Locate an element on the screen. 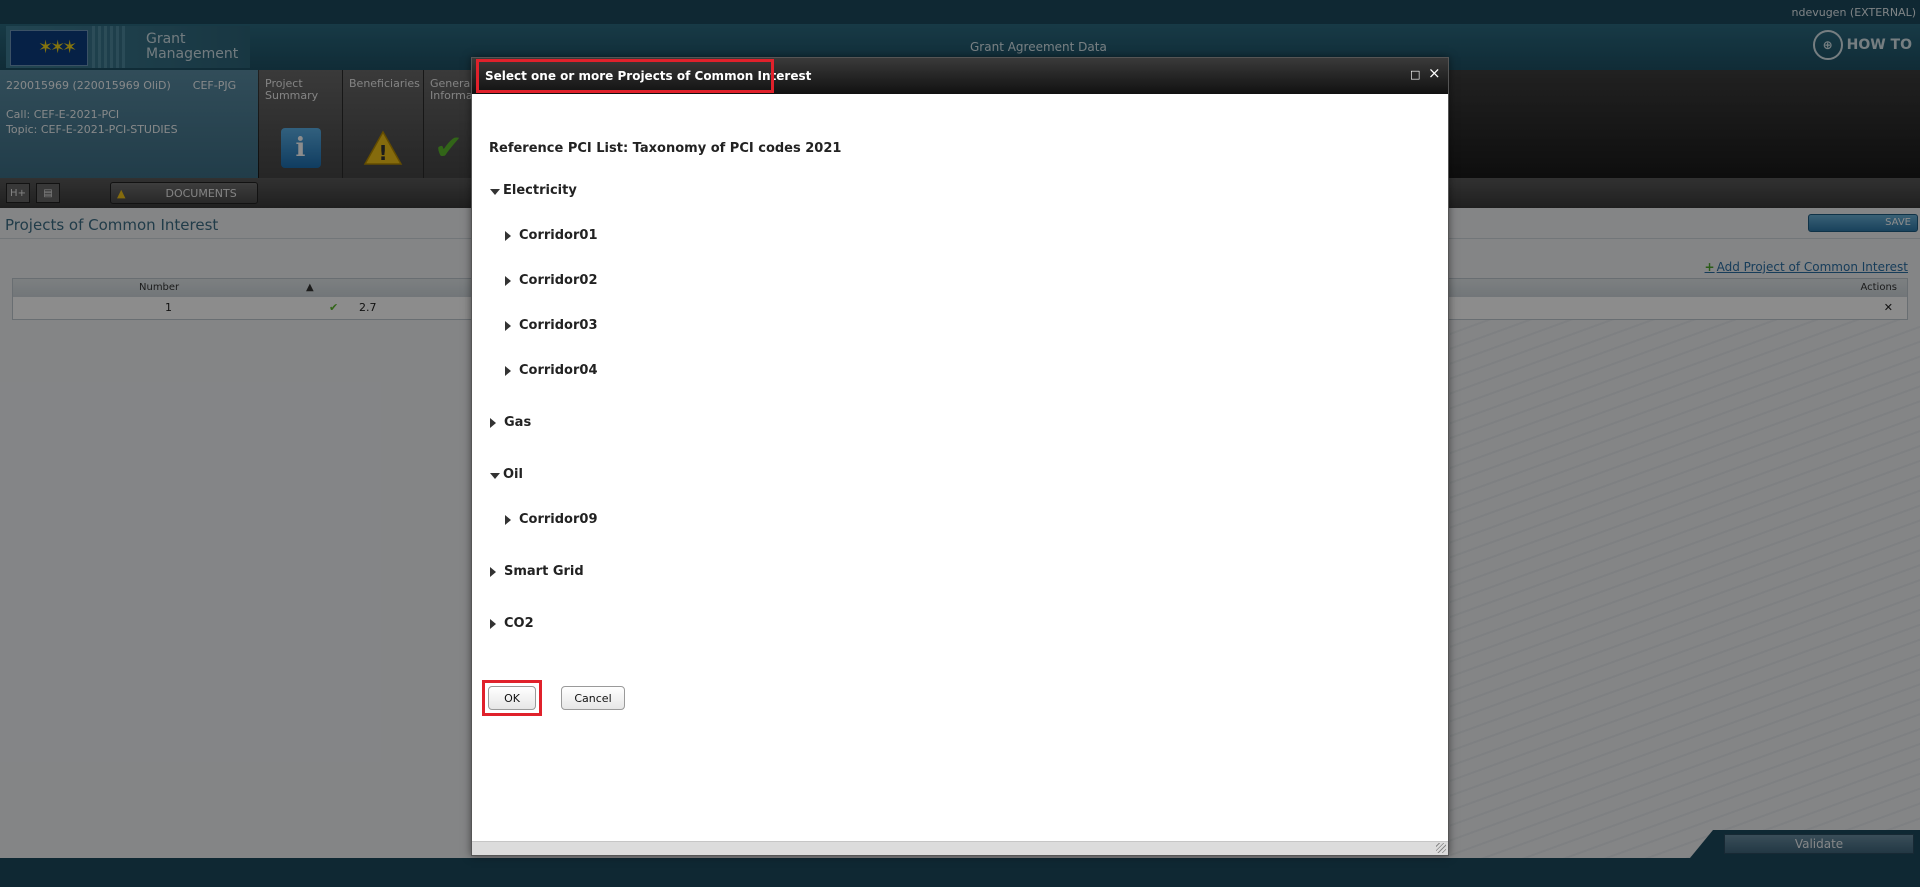  tree-node-corridor03: Corridor03 is located at coordinates (551, 325).